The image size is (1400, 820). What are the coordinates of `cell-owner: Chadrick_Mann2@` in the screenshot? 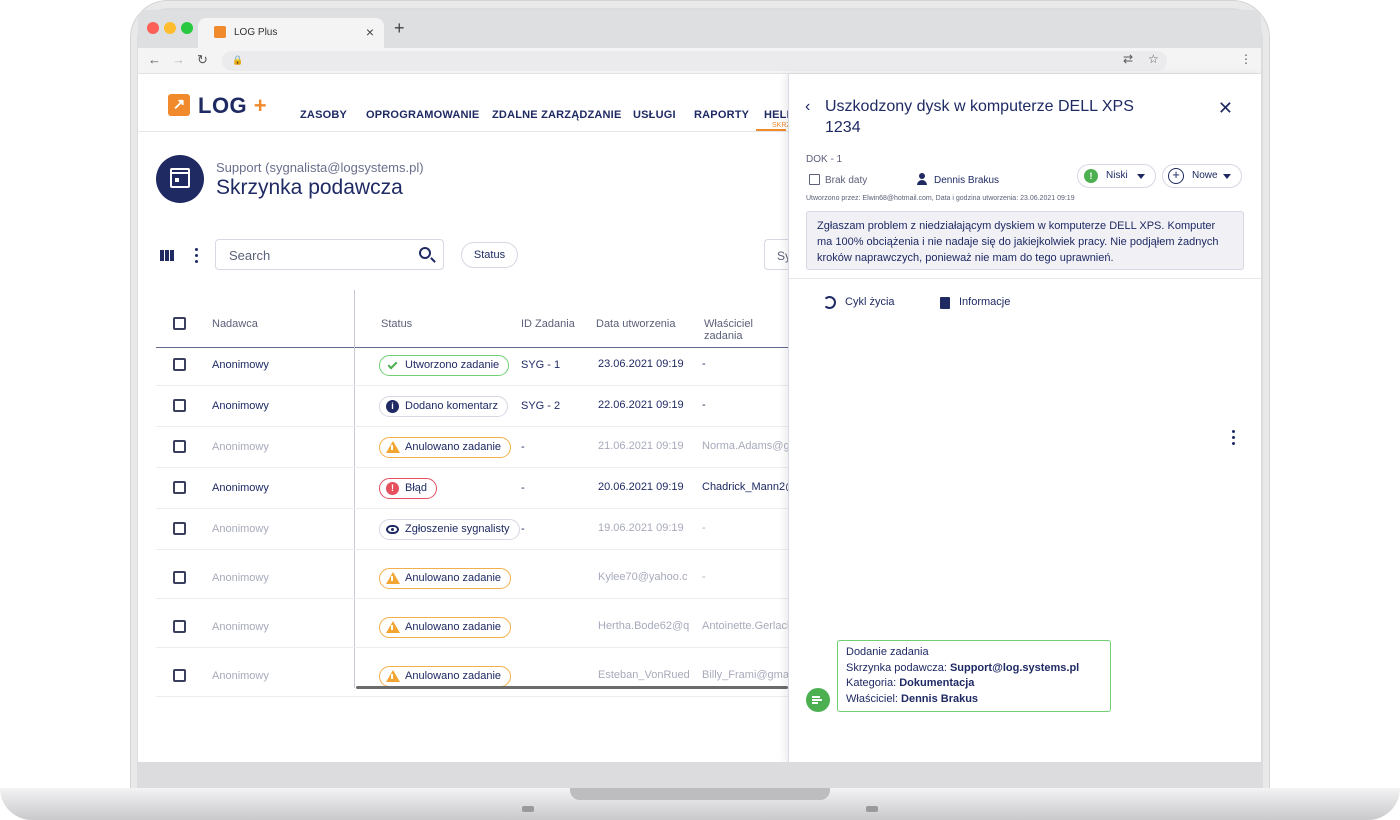 It's located at (745, 487).